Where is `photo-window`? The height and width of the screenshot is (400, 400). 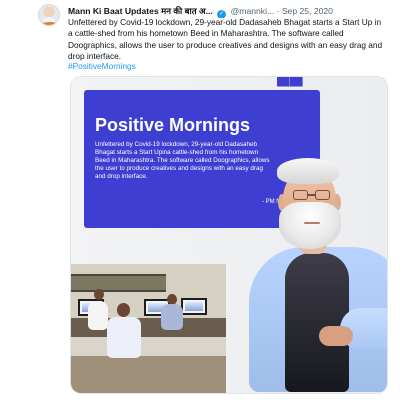
photo-window is located at coordinates (118, 283).